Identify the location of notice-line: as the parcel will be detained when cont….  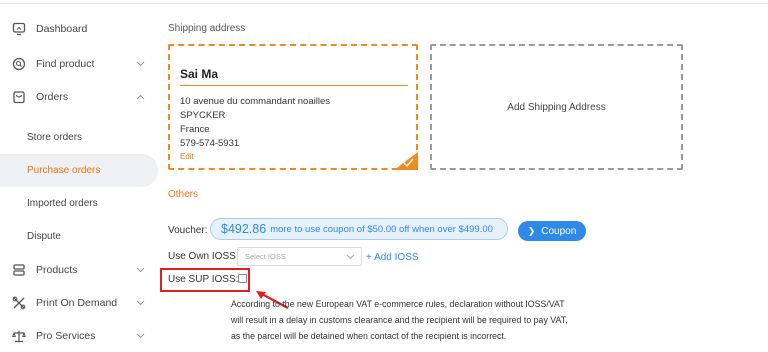
(369, 336).